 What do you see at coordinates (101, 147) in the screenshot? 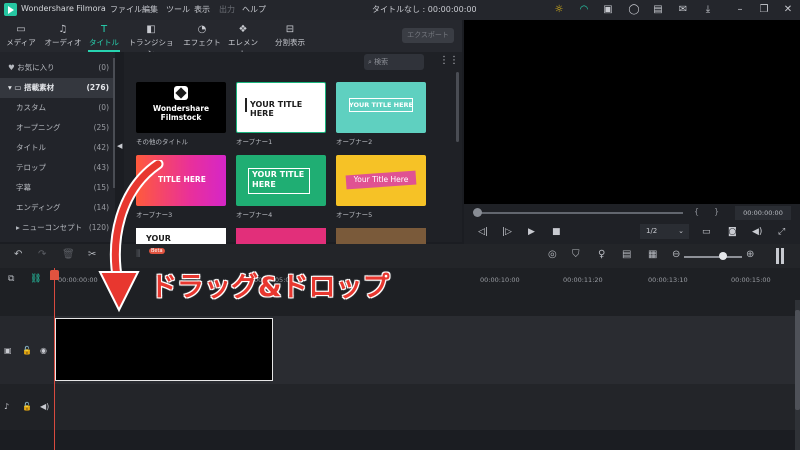
I see `sidebar-item-count: (42)` at bounding box center [101, 147].